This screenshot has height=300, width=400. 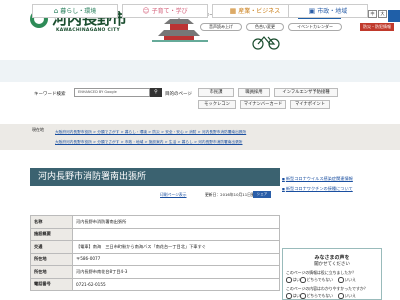 What do you see at coordinates (316, 296) in the screenshot?
I see `q2-neutral-radio: どちらでもない` at bounding box center [316, 296].